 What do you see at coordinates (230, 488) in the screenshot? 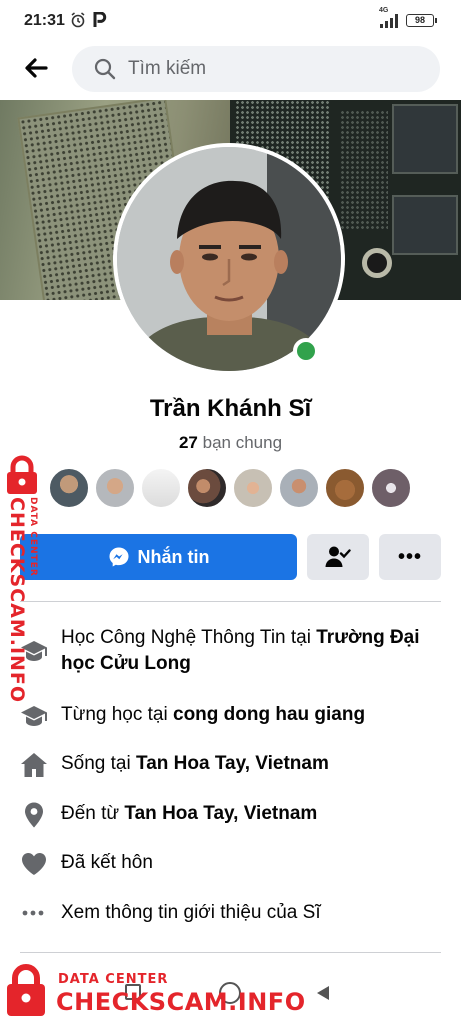
I see `mutual-friends-avatars` at bounding box center [230, 488].